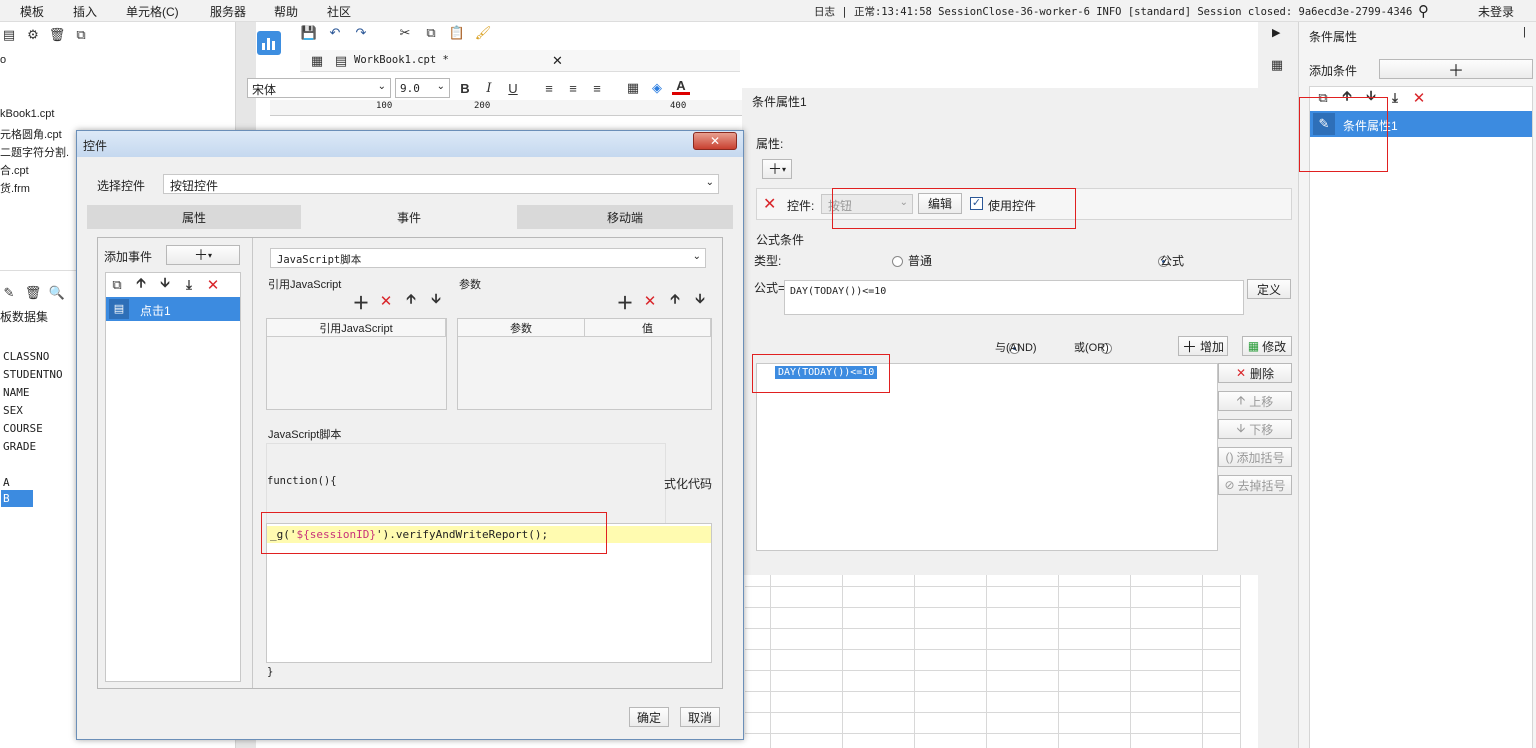 This screenshot has width=1536, height=748. Describe the element at coordinates (1255, 485) in the screenshot. I see `remove-bracket-button: ⊘ 去掉括号` at that location.